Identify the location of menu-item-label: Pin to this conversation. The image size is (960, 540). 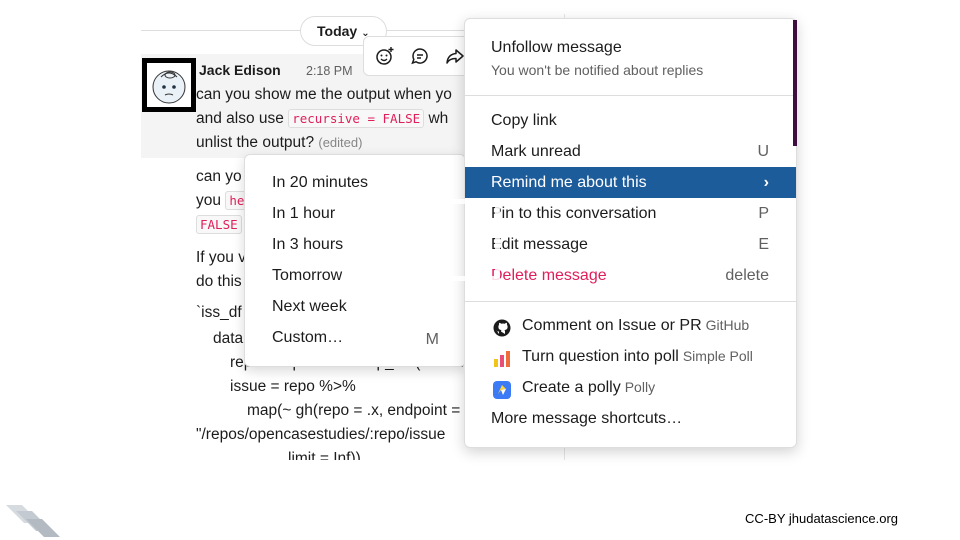
(574, 213).